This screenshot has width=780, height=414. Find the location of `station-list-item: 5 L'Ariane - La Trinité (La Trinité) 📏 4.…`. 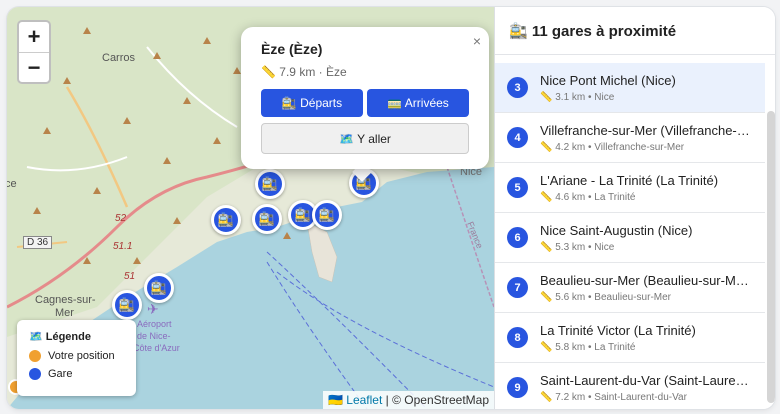

station-list-item: 5 L'Ariane - La Trinité (La Trinité) 📏 4.… is located at coordinates (630, 188).